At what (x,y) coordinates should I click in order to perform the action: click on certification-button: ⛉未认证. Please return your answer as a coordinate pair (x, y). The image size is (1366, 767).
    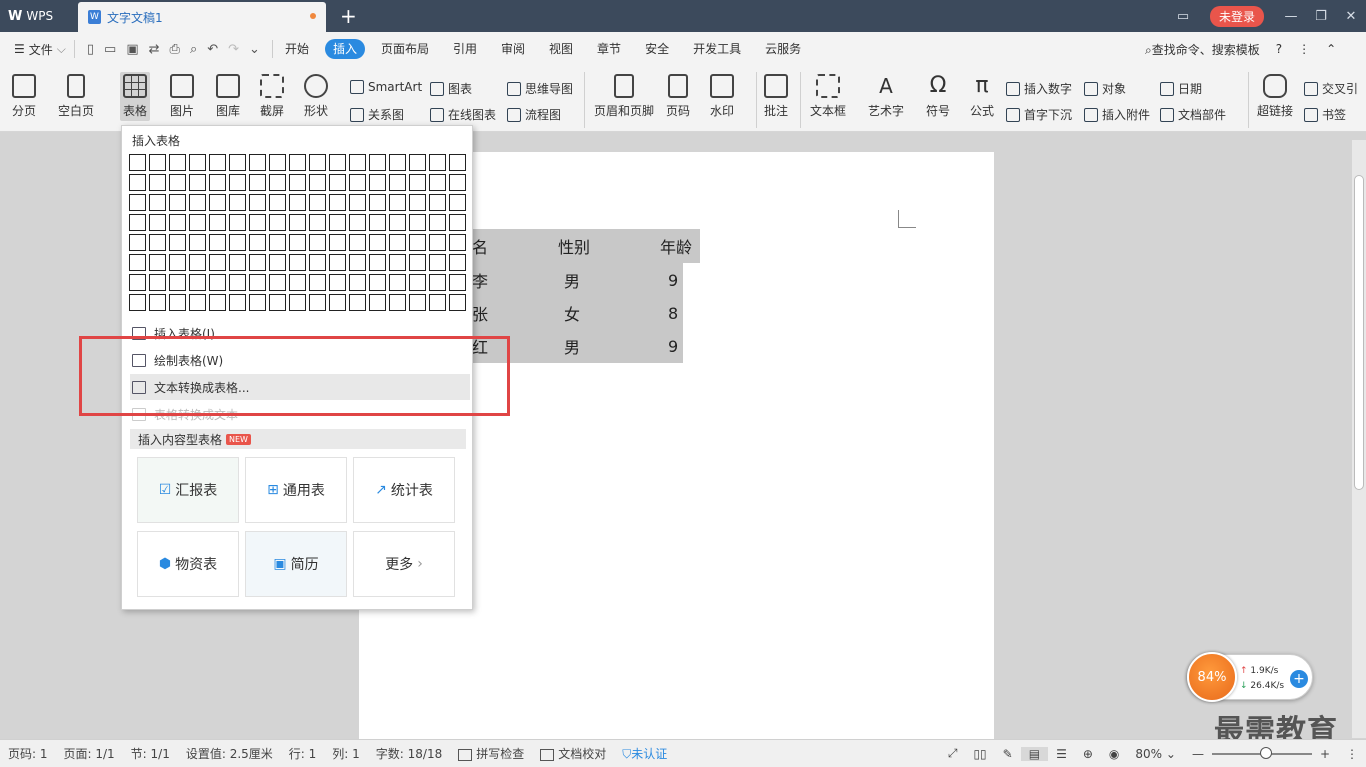
    Looking at the image, I should click on (644, 753).